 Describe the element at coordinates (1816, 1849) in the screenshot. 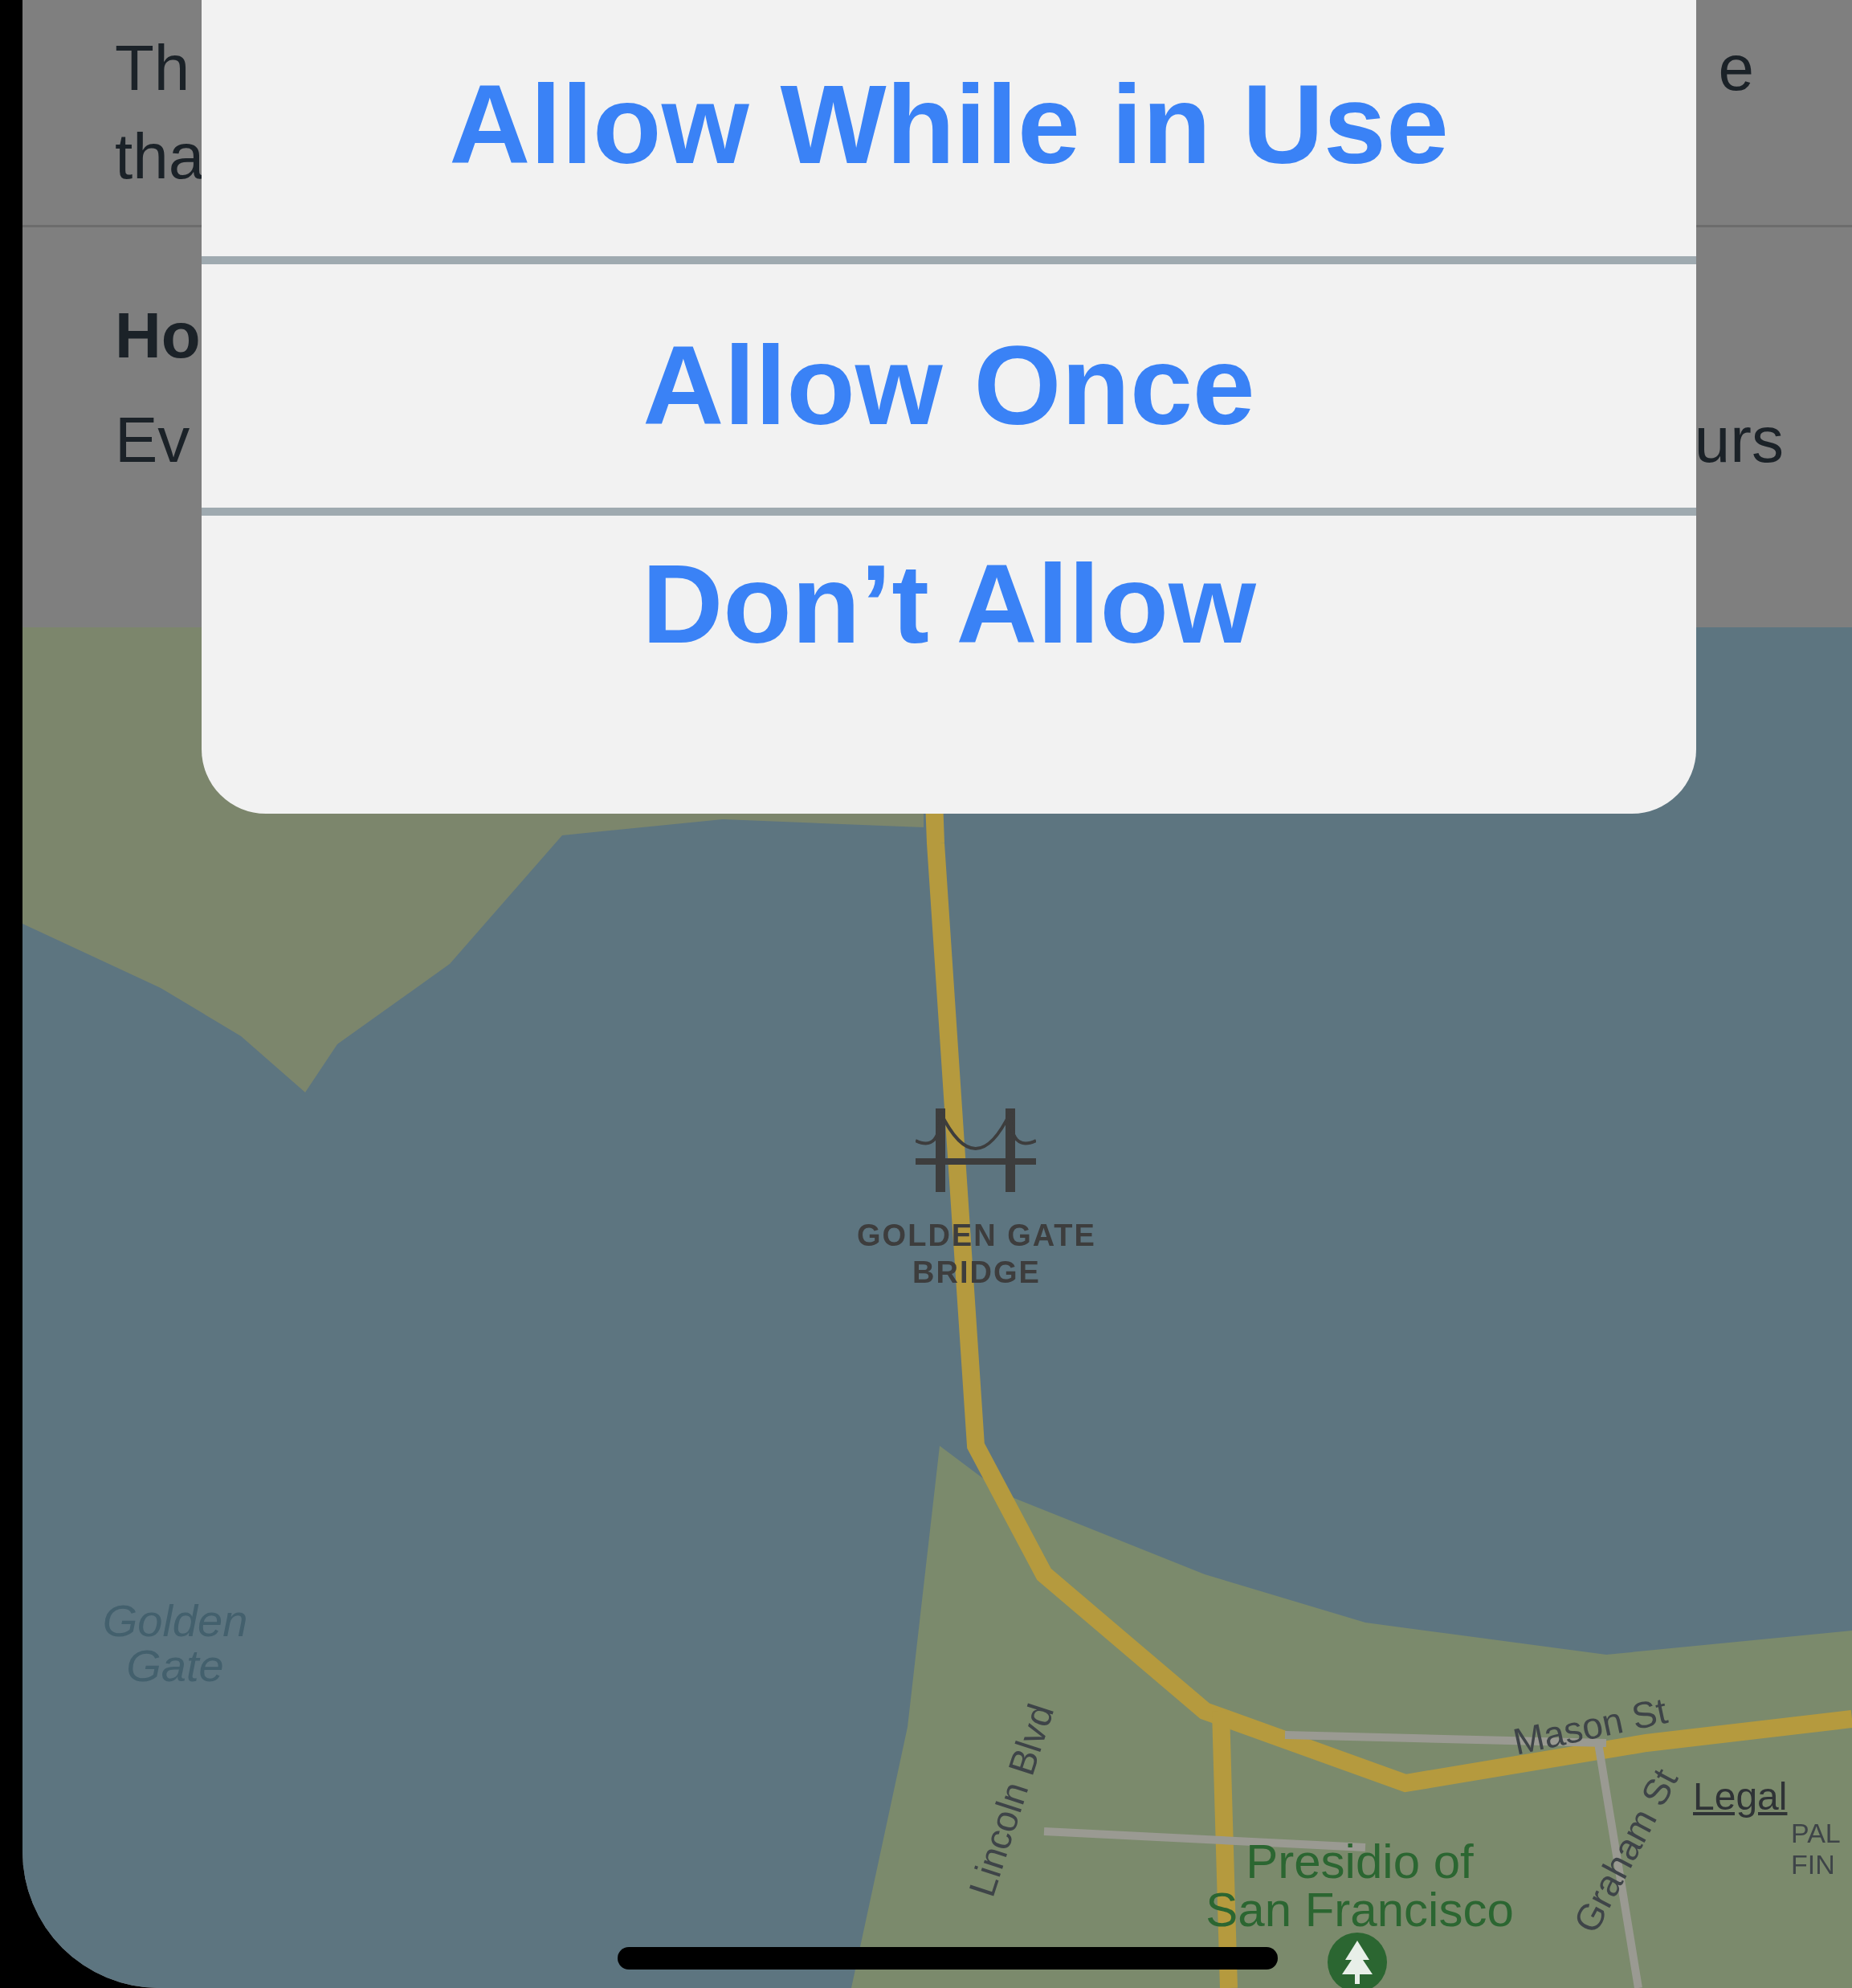

I see `district-label: PAL FIN` at that location.